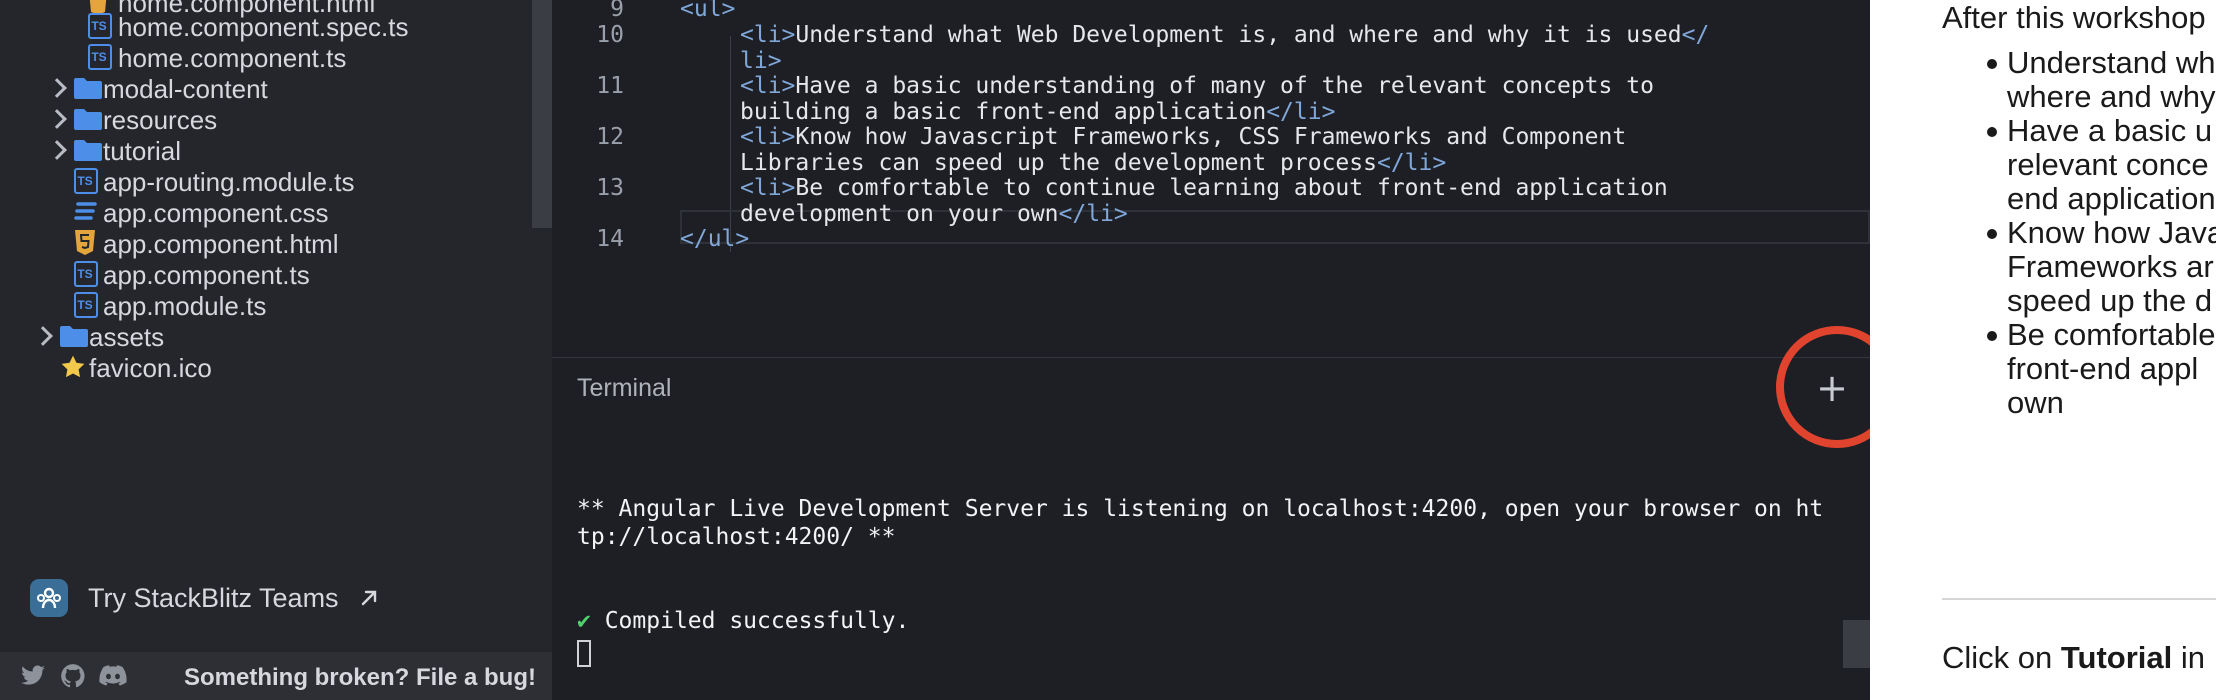  Describe the element at coordinates (213, 597) in the screenshot. I see `try-teams-label: Try StackBlitz Teams` at that location.